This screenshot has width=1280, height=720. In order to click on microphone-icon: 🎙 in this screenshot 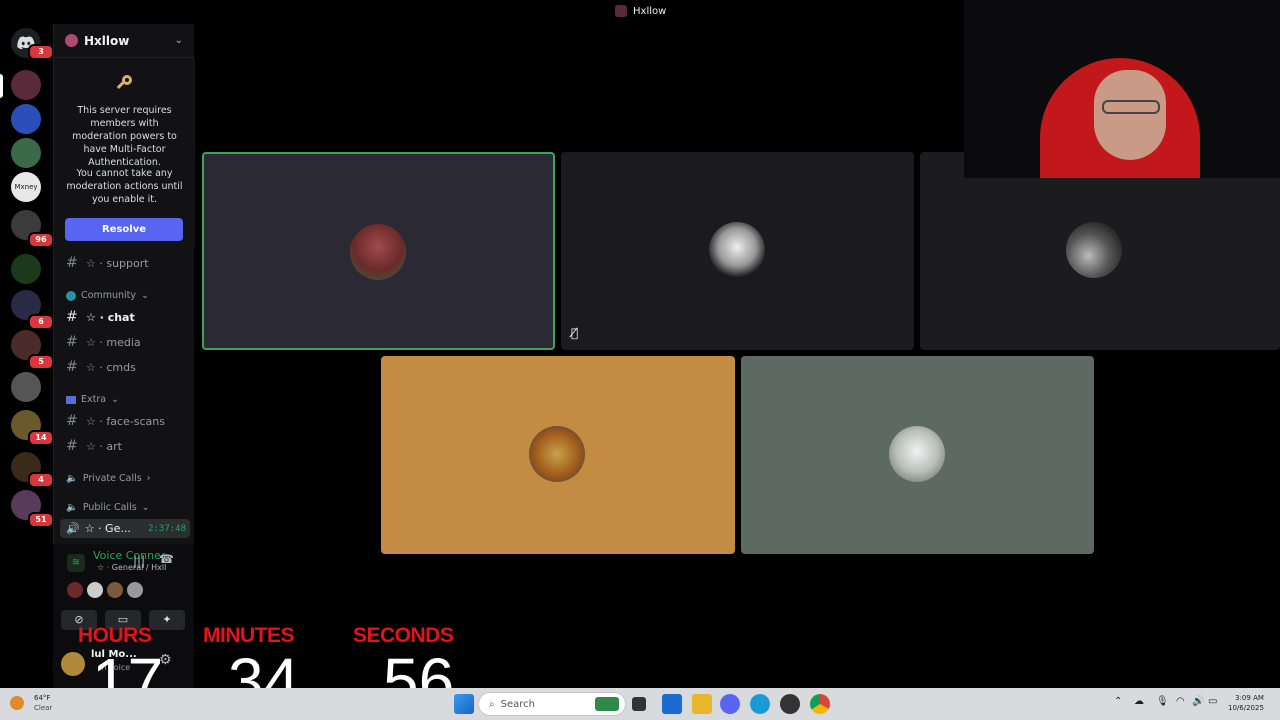, I will do `click(1162, 701)`.